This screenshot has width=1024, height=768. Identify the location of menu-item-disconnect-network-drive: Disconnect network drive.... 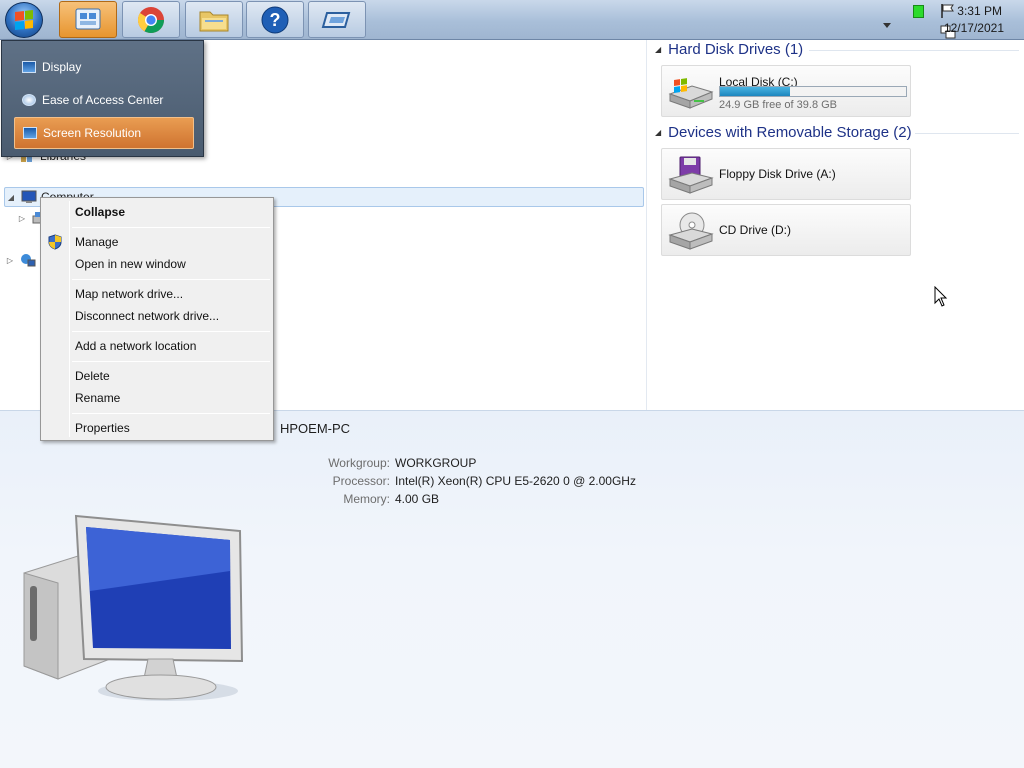
(147, 316).